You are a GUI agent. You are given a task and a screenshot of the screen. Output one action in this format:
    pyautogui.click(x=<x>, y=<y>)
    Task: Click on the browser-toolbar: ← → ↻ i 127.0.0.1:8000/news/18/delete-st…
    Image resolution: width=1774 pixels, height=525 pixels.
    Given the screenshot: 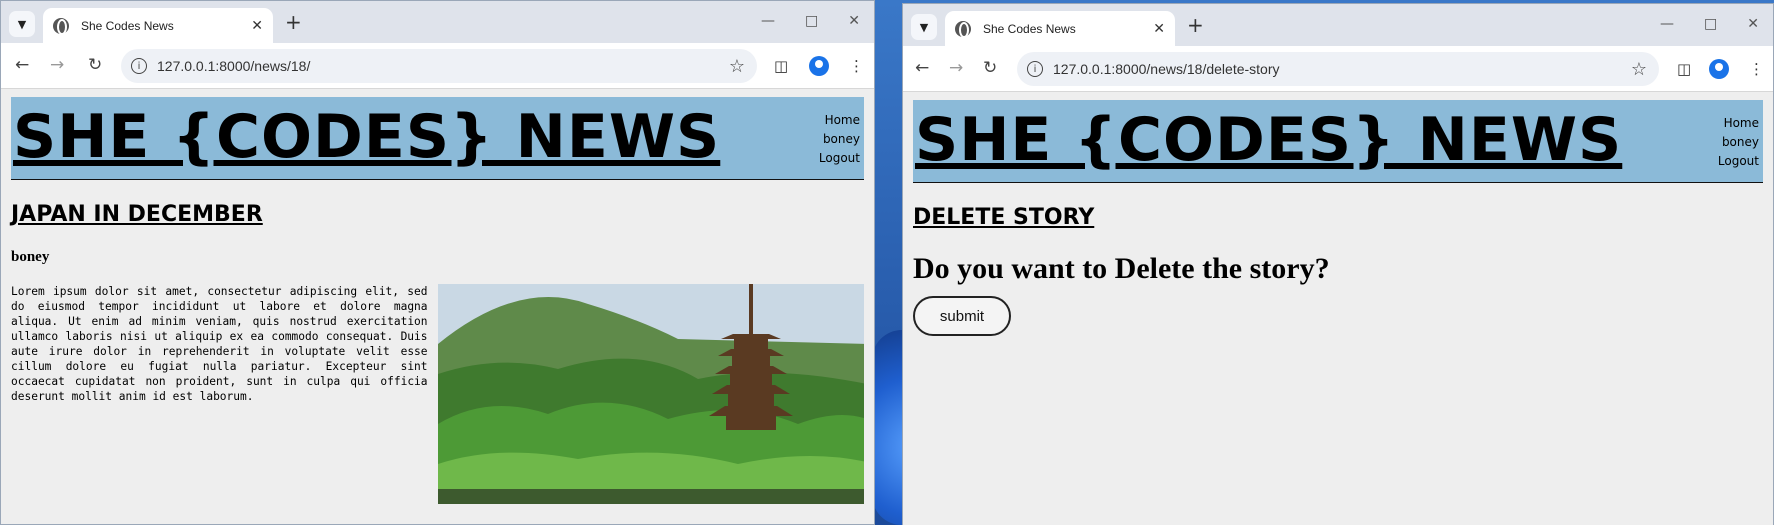 What is the action you would take?
    pyautogui.click(x=1338, y=69)
    